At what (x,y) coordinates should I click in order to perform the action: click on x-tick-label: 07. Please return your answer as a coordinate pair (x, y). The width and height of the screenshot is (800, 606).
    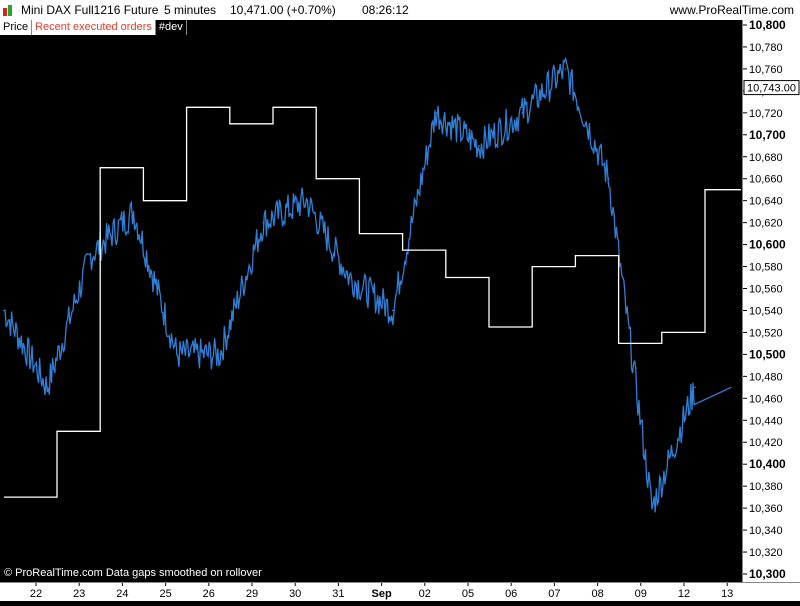
    Looking at the image, I should click on (554, 594).